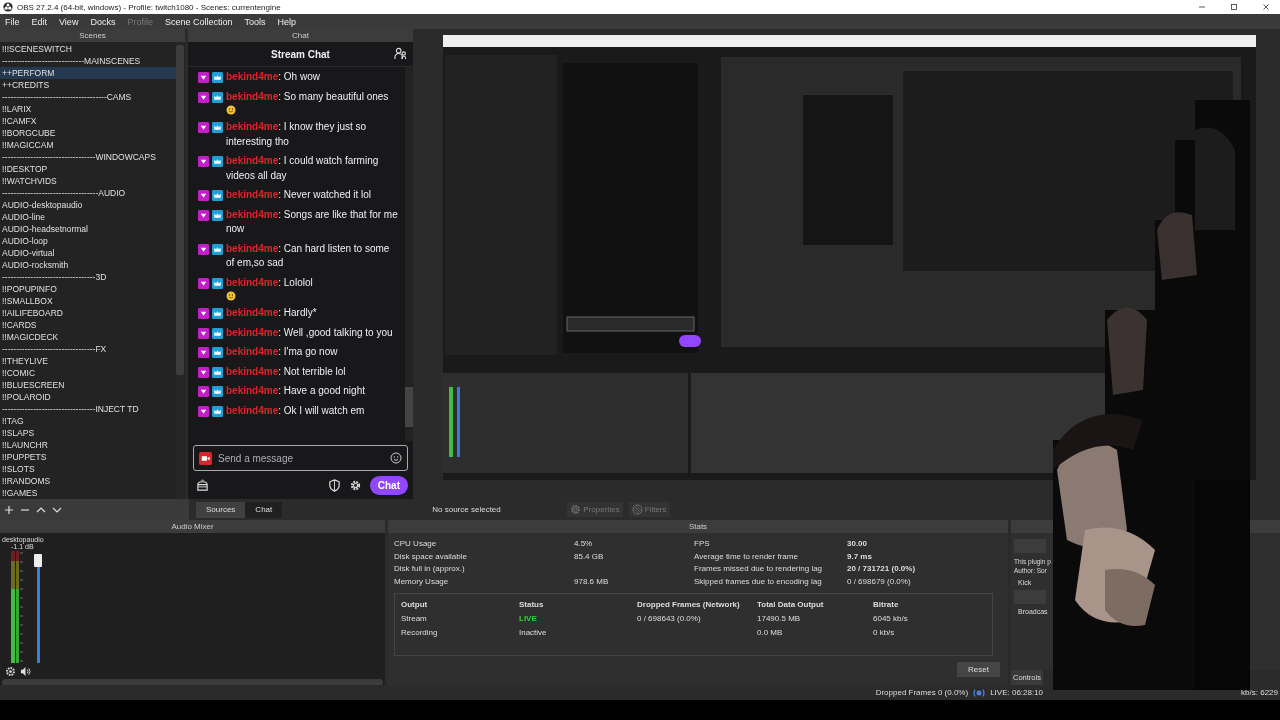  I want to click on scene-item: !!MAGICDECK, so click(88, 337).